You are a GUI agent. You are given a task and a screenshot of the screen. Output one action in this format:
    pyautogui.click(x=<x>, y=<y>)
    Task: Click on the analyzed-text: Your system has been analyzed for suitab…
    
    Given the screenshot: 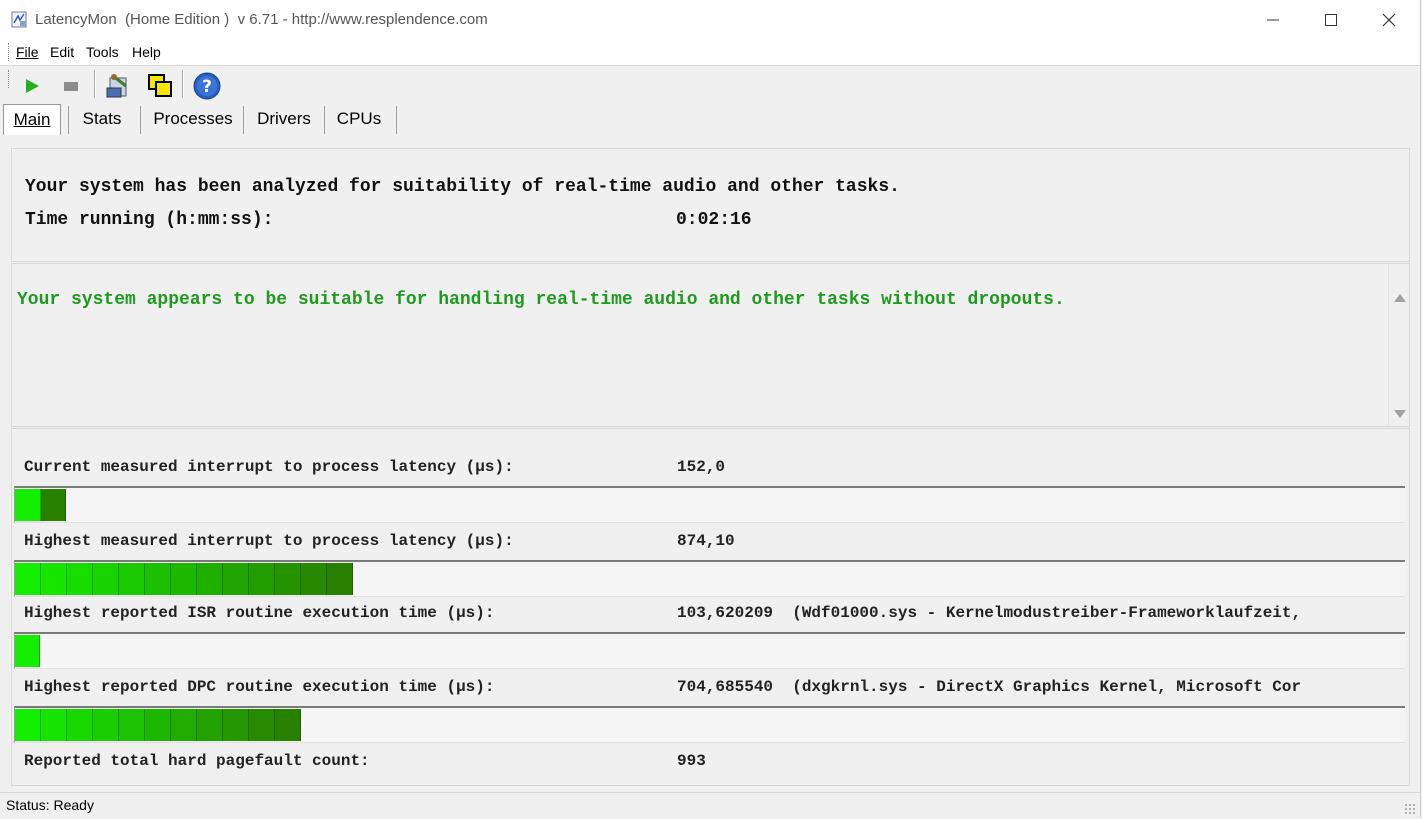 What is the action you would take?
    pyautogui.click(x=462, y=187)
    